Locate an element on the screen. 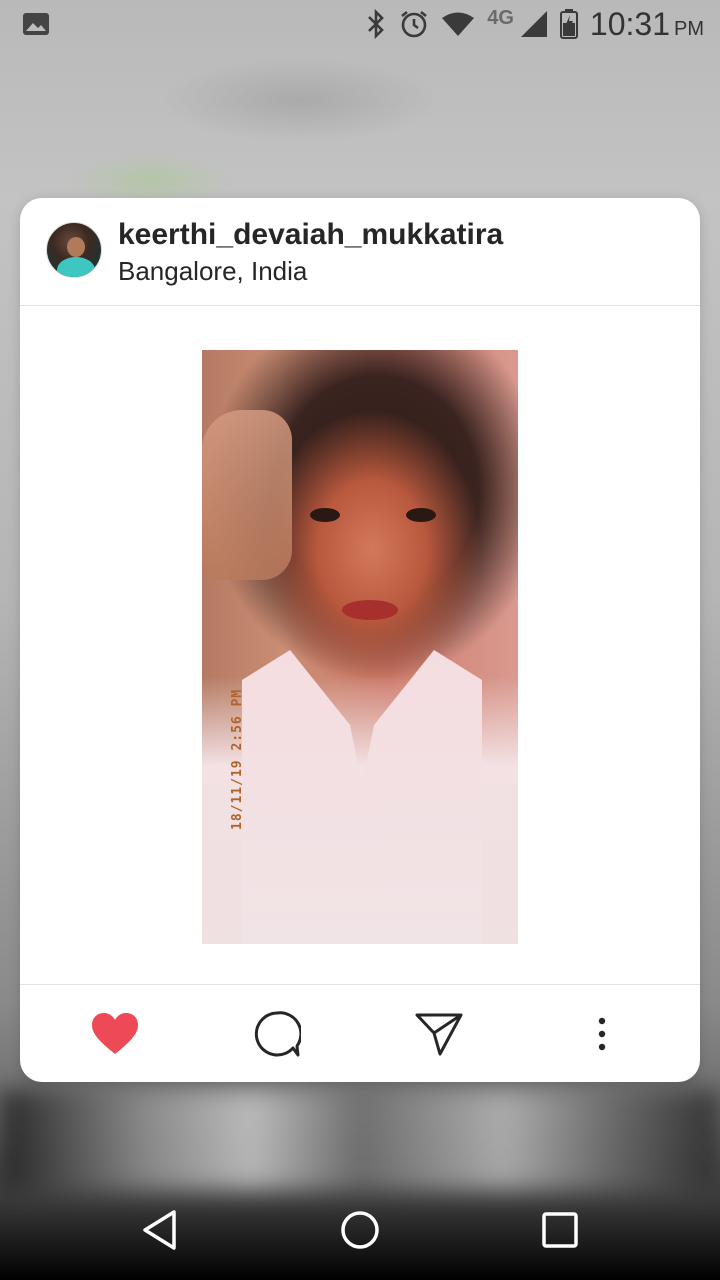 This screenshot has width=720, height=1280. share-button is located at coordinates (439, 1034).